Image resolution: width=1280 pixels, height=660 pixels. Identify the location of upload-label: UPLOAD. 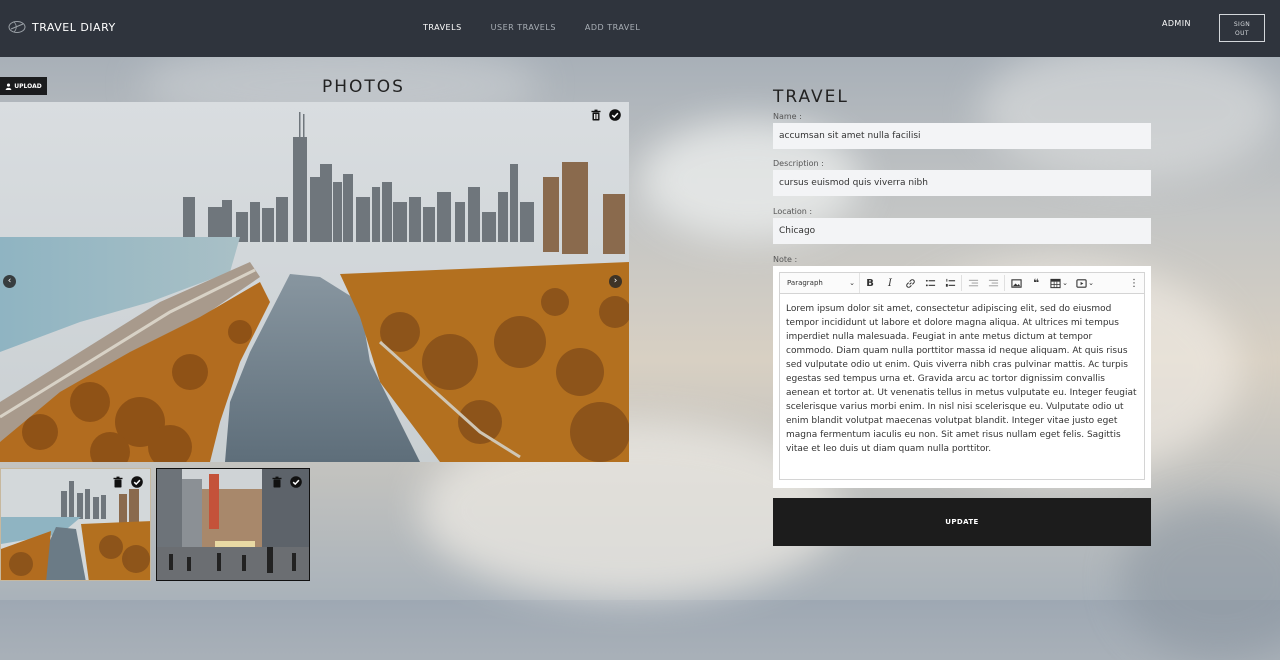
(28, 86).